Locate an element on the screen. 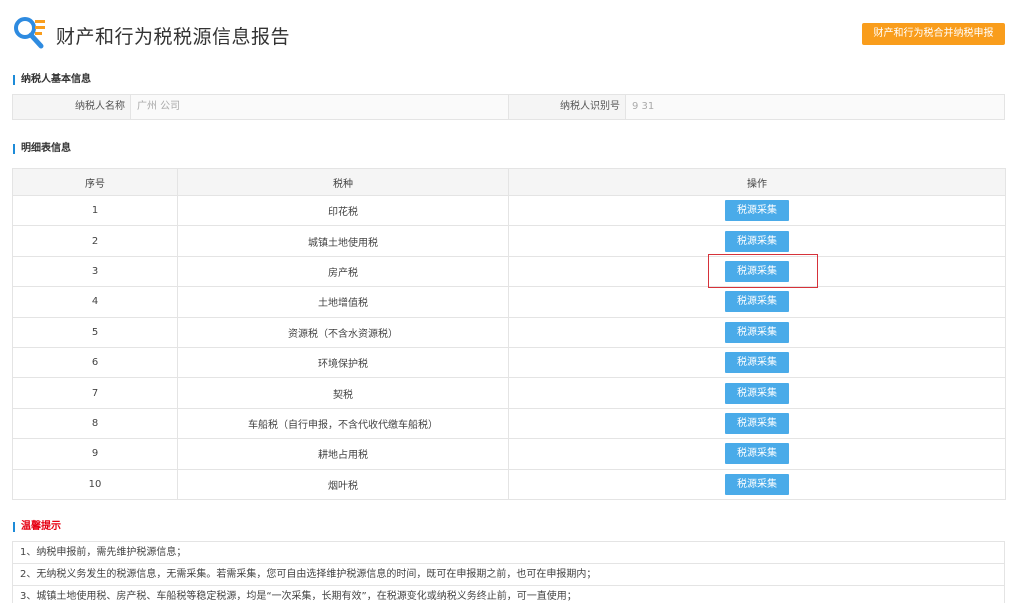 The height and width of the screenshot is (603, 1011). table-row: 6 环境保护税 税源采集 is located at coordinates (509, 362).